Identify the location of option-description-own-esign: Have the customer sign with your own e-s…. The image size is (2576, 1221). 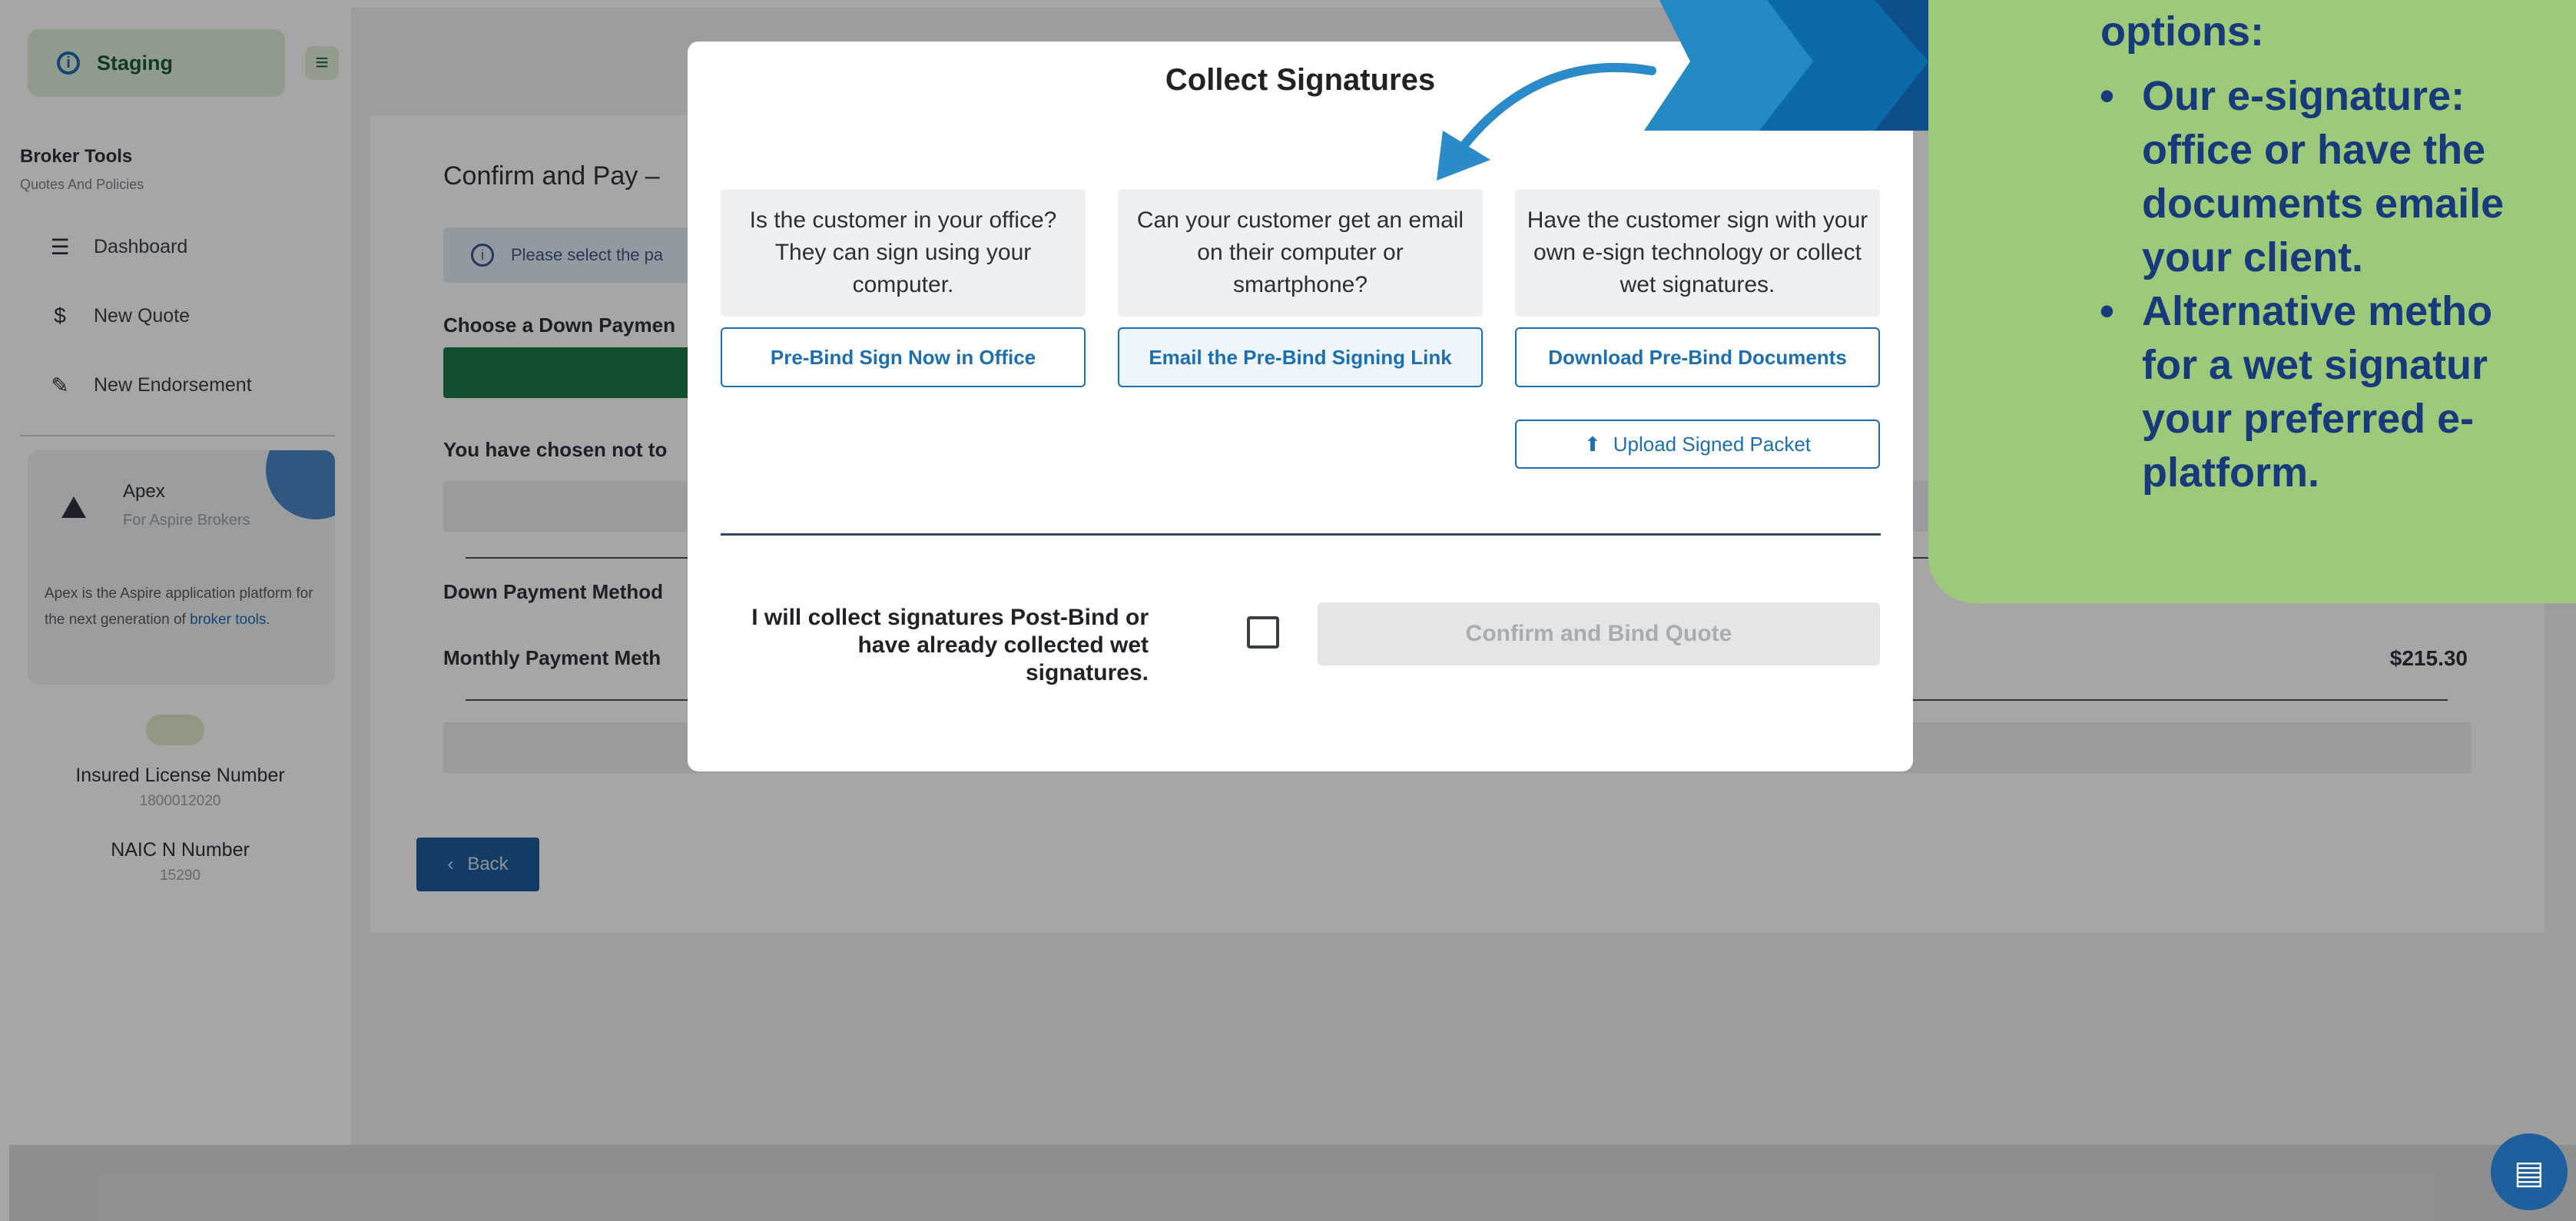
(1697, 253).